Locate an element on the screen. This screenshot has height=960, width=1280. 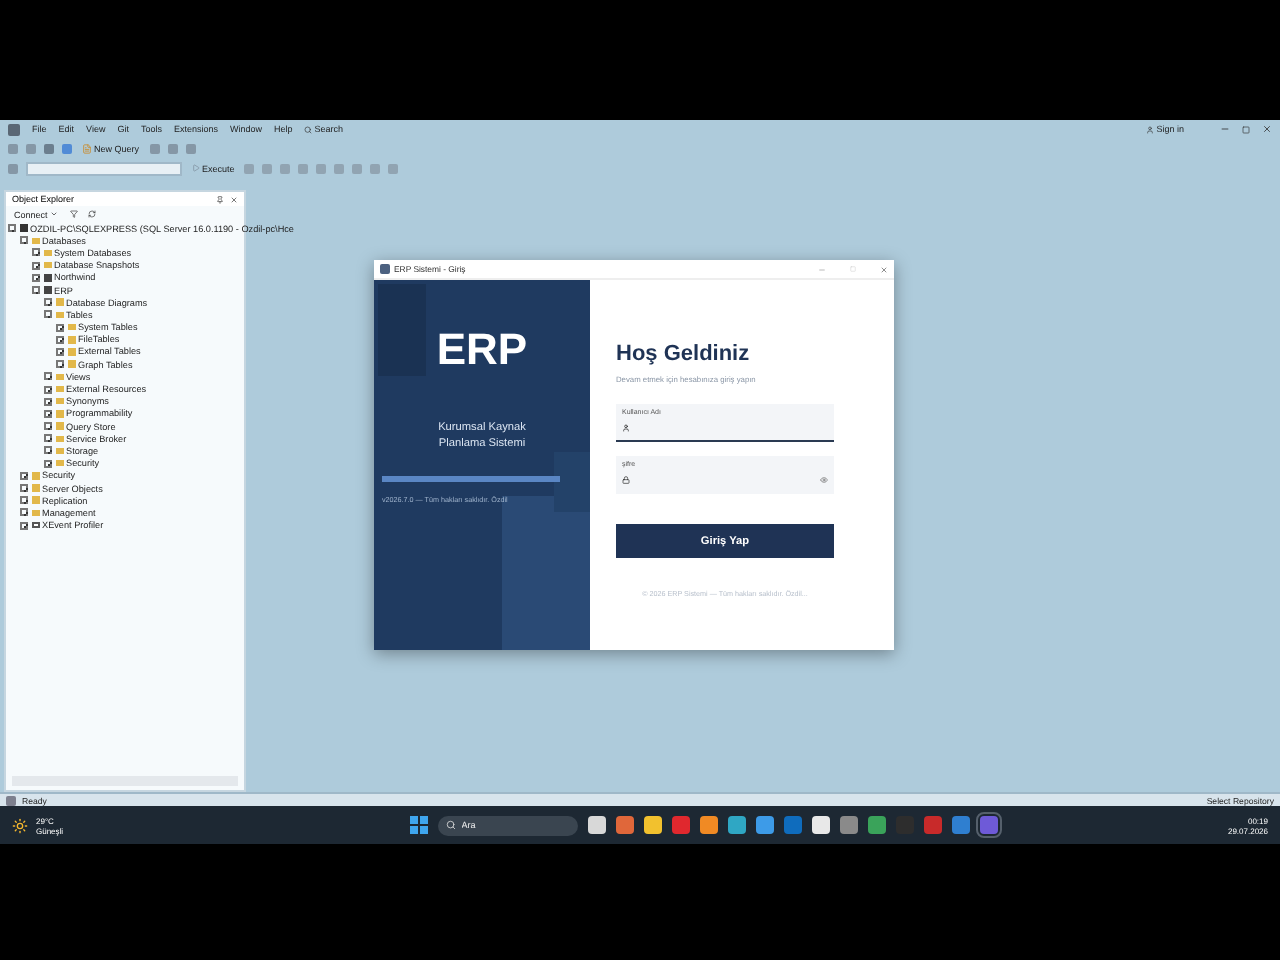
maximize-icon is located at coordinates (1246, 129).